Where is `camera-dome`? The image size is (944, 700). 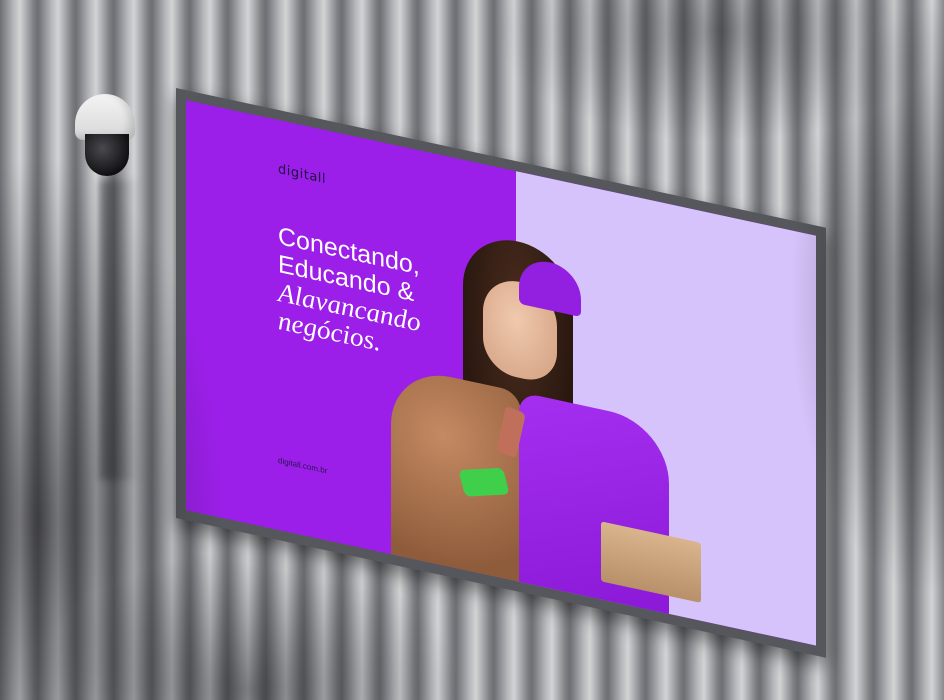
camera-dome is located at coordinates (107, 155).